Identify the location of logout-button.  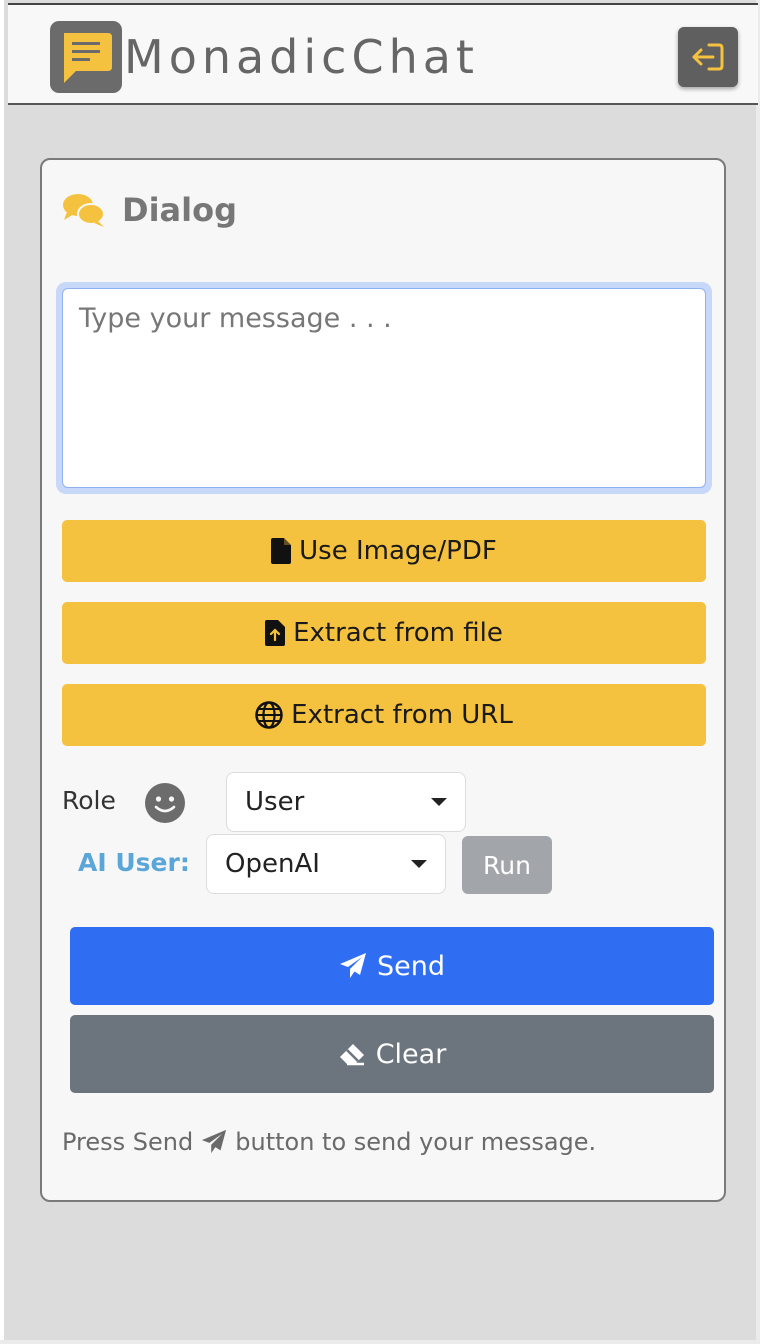
(708, 57).